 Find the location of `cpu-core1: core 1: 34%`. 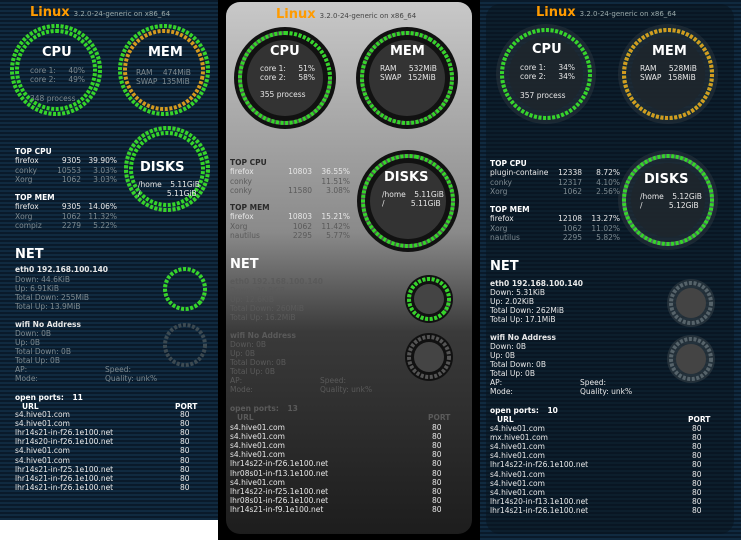

cpu-core1: core 1: 34% is located at coordinates (547, 67).